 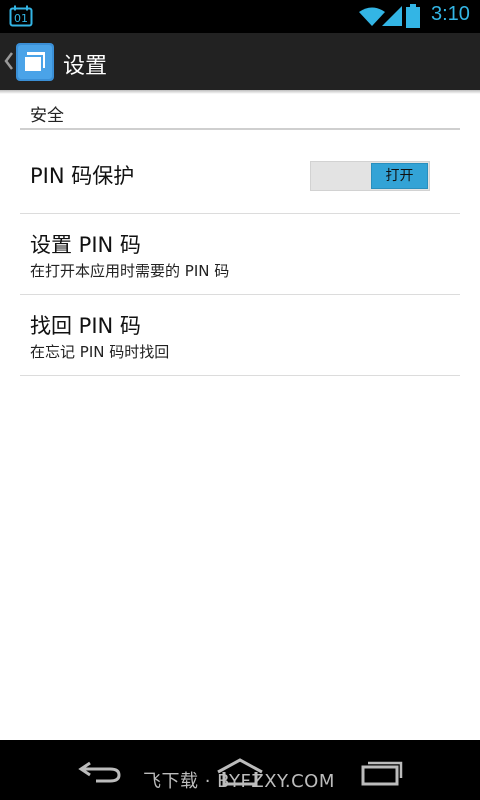 I want to click on pref-set-pin-title: 设置 PIN 码, so click(x=85, y=245).